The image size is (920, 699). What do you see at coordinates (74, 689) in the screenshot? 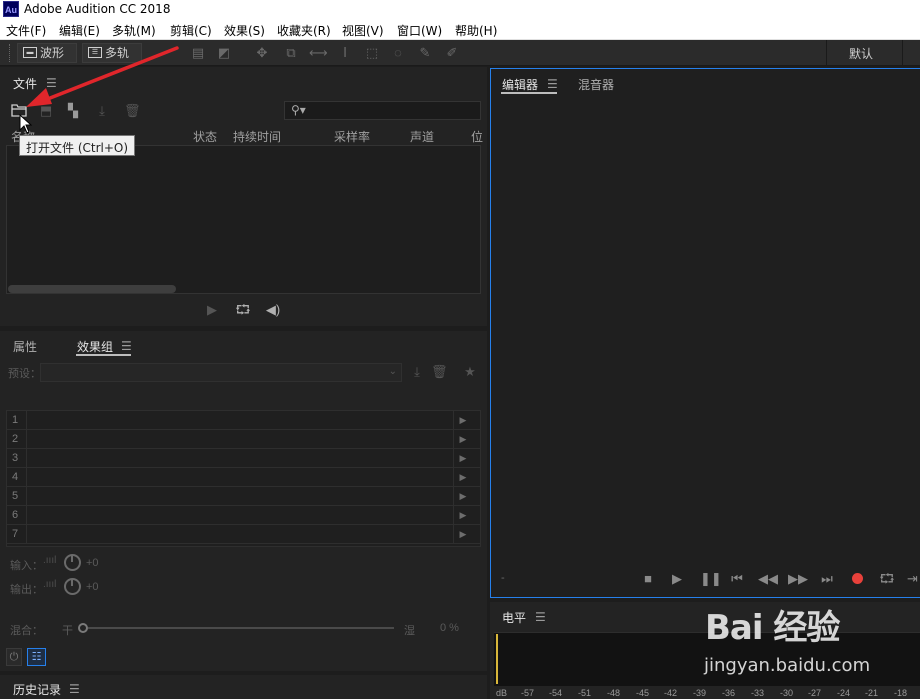
I see `history-panel-menu-icon: ☰` at bounding box center [74, 689].